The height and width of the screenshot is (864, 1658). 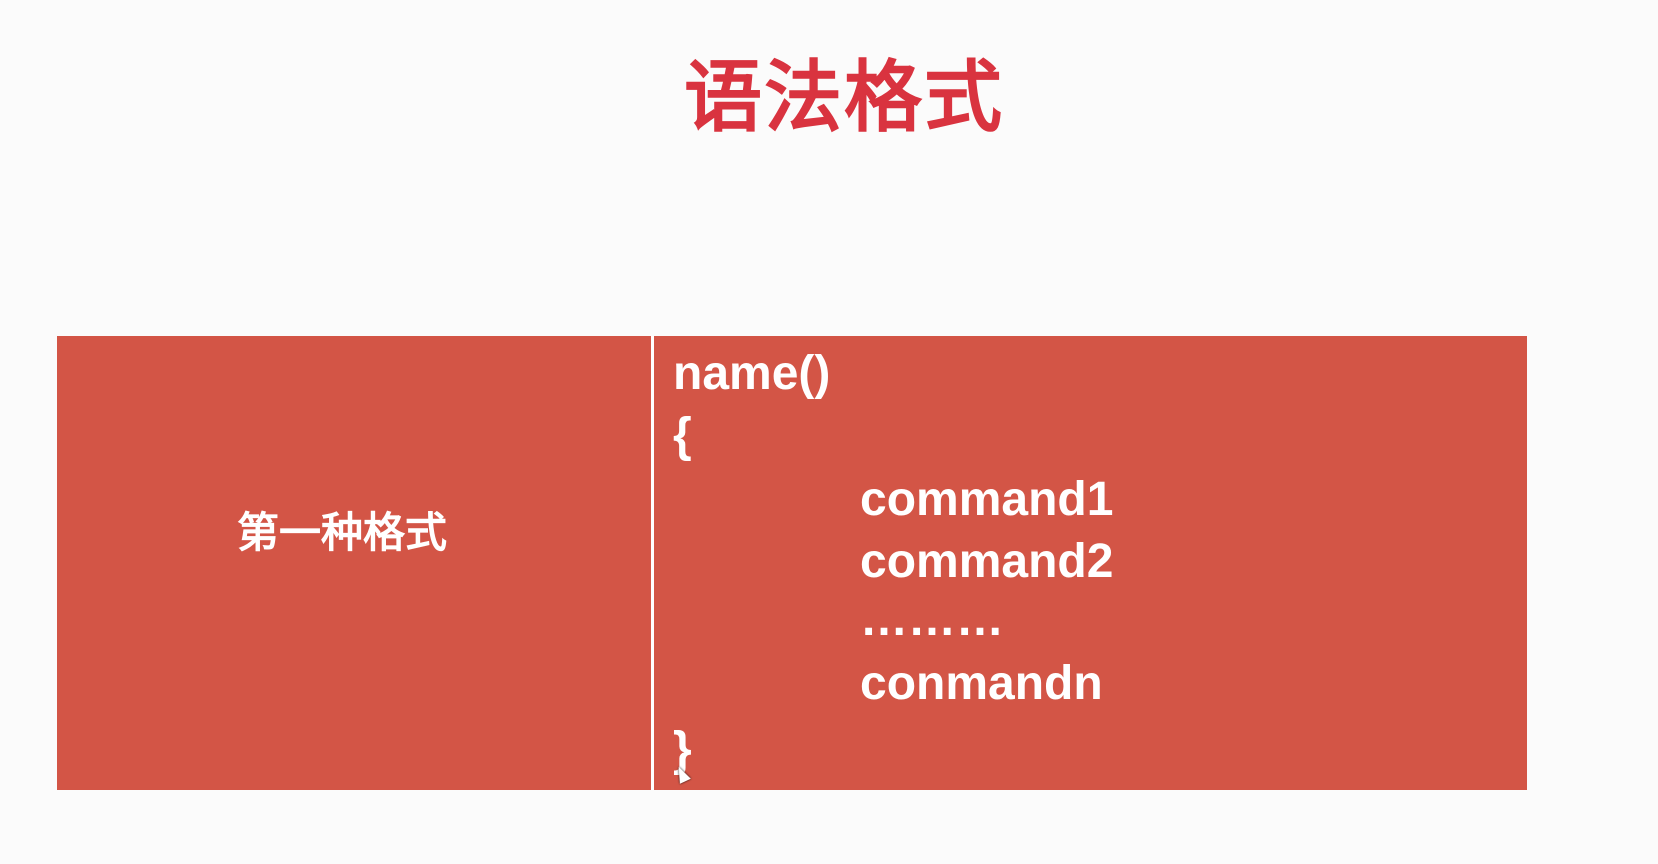 I want to click on code-line-command2: command2, so click(x=987, y=561).